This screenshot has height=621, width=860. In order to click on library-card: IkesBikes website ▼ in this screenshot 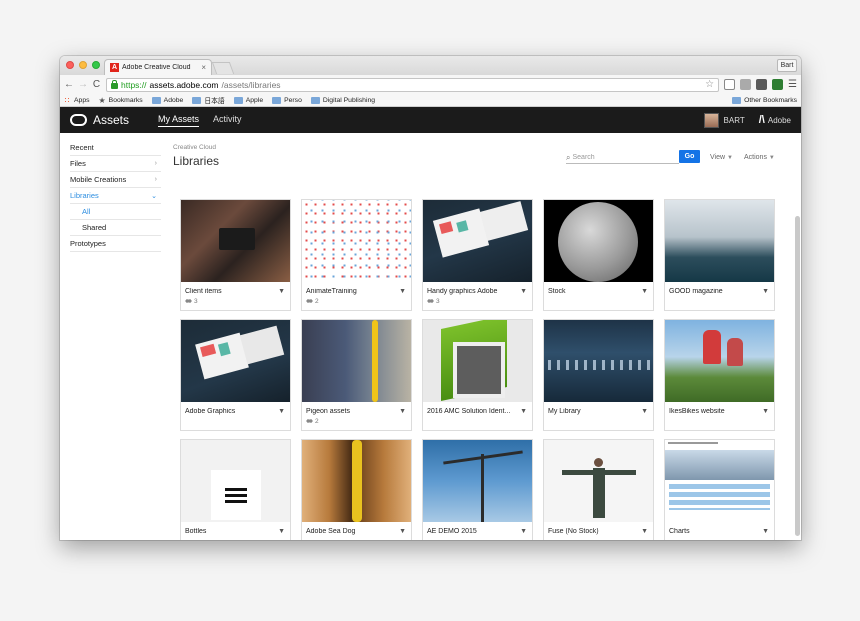, I will do `click(719, 375)`.